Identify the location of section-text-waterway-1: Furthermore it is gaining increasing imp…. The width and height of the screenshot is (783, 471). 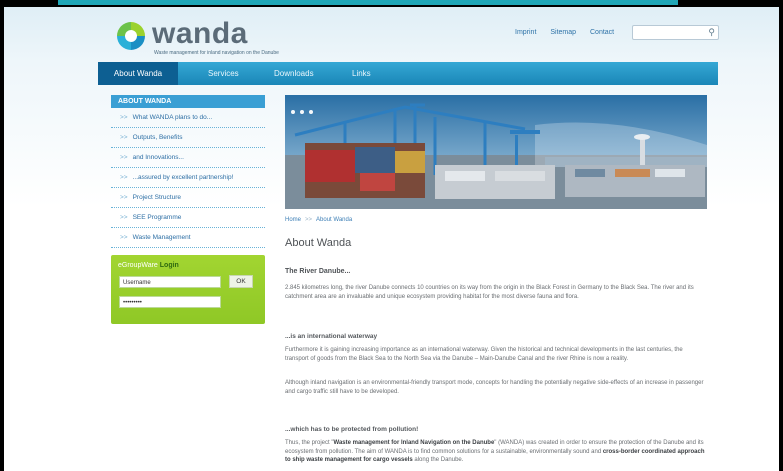
(484, 354).